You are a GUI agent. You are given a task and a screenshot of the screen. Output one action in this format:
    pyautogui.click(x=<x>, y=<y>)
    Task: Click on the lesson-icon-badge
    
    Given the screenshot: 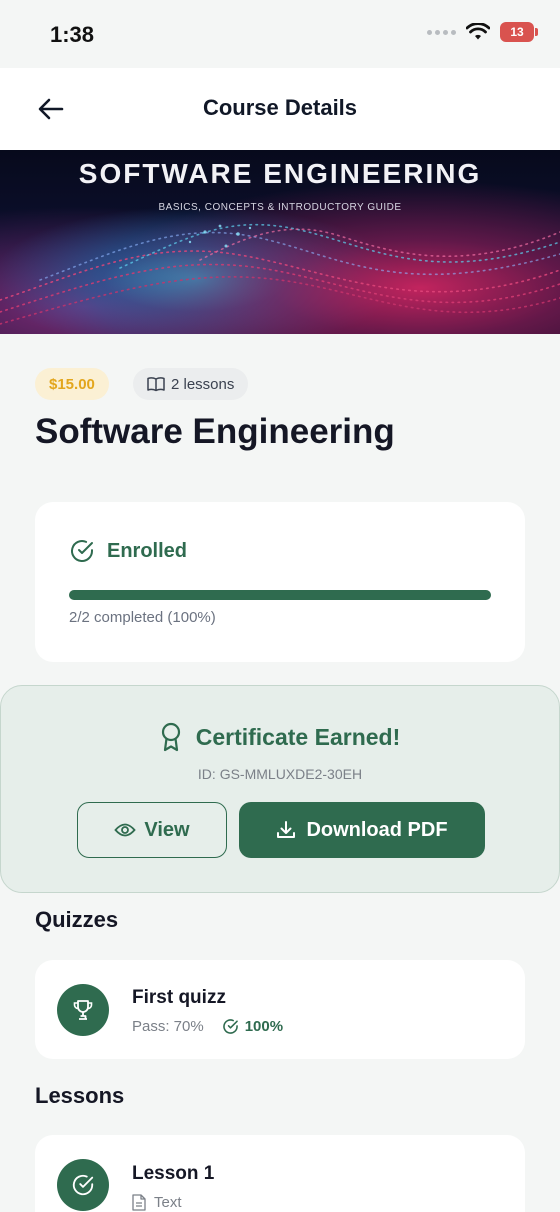 What is the action you would take?
    pyautogui.click(x=83, y=1185)
    